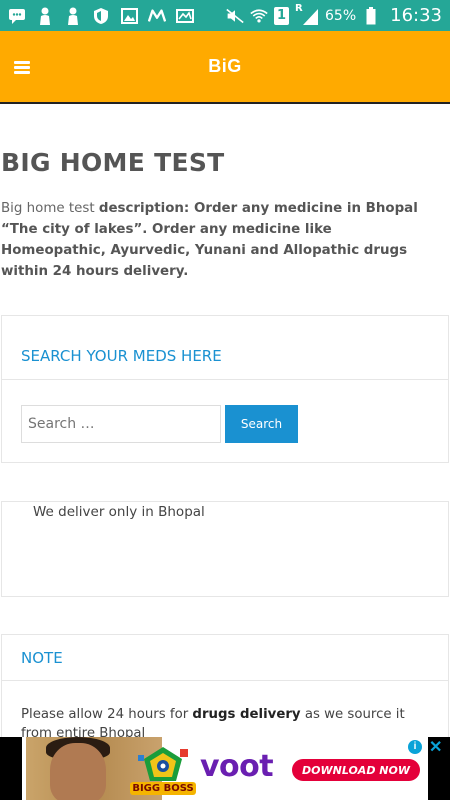 This screenshot has height=800, width=450. What do you see at coordinates (246, 714) in the screenshot?
I see `note-text-bold: drugs delivery` at bounding box center [246, 714].